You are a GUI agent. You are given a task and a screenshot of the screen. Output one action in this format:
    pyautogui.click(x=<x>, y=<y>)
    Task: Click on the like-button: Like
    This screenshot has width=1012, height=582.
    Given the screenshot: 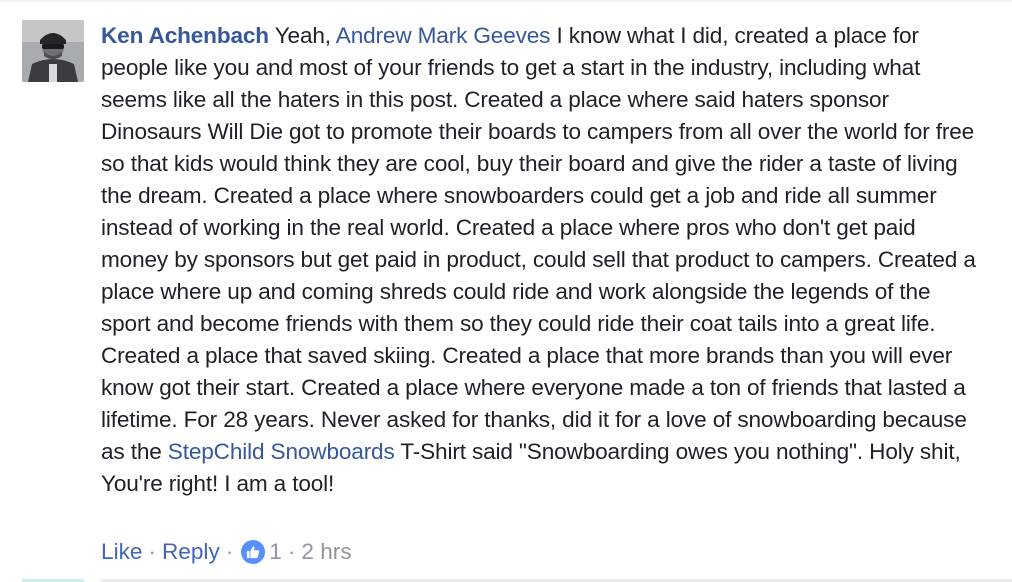 What is the action you would take?
    pyautogui.click(x=121, y=552)
    